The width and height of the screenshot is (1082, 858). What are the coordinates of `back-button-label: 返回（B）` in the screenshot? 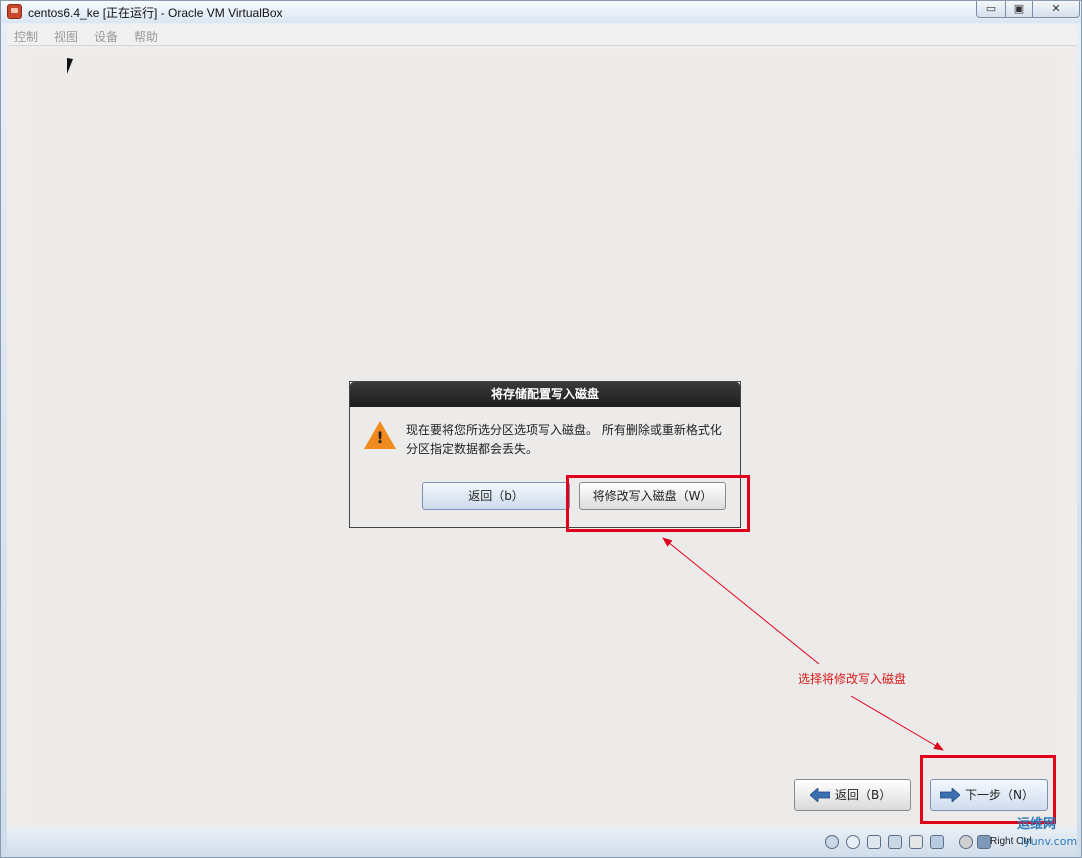 It's located at (863, 795).